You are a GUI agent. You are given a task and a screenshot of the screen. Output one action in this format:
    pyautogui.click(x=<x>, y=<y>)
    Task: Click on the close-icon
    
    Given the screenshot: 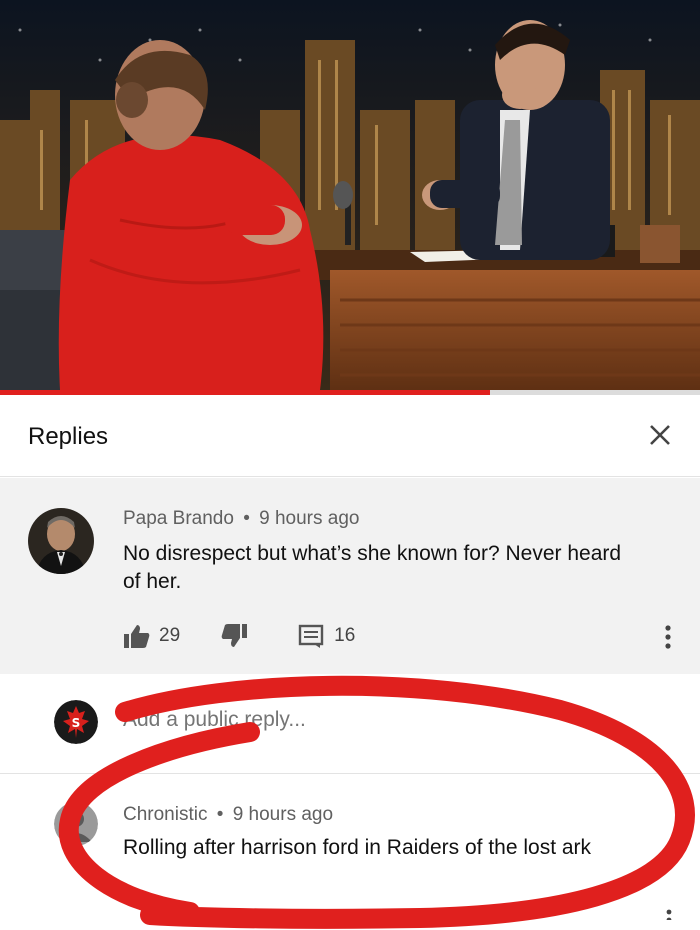 What is the action you would take?
    pyautogui.click(x=660, y=435)
    